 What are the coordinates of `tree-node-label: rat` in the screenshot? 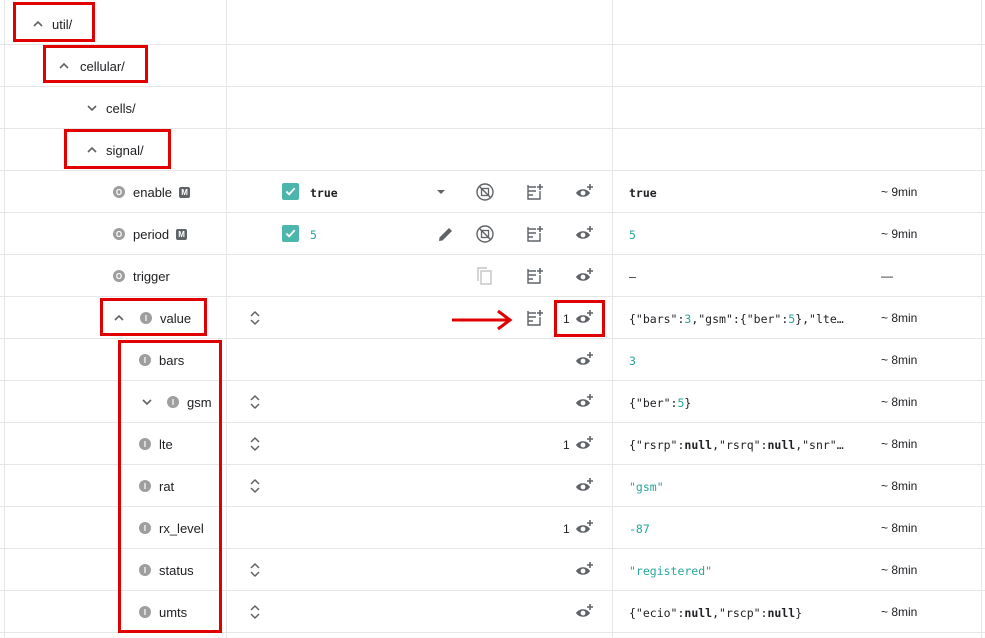 It's located at (167, 486).